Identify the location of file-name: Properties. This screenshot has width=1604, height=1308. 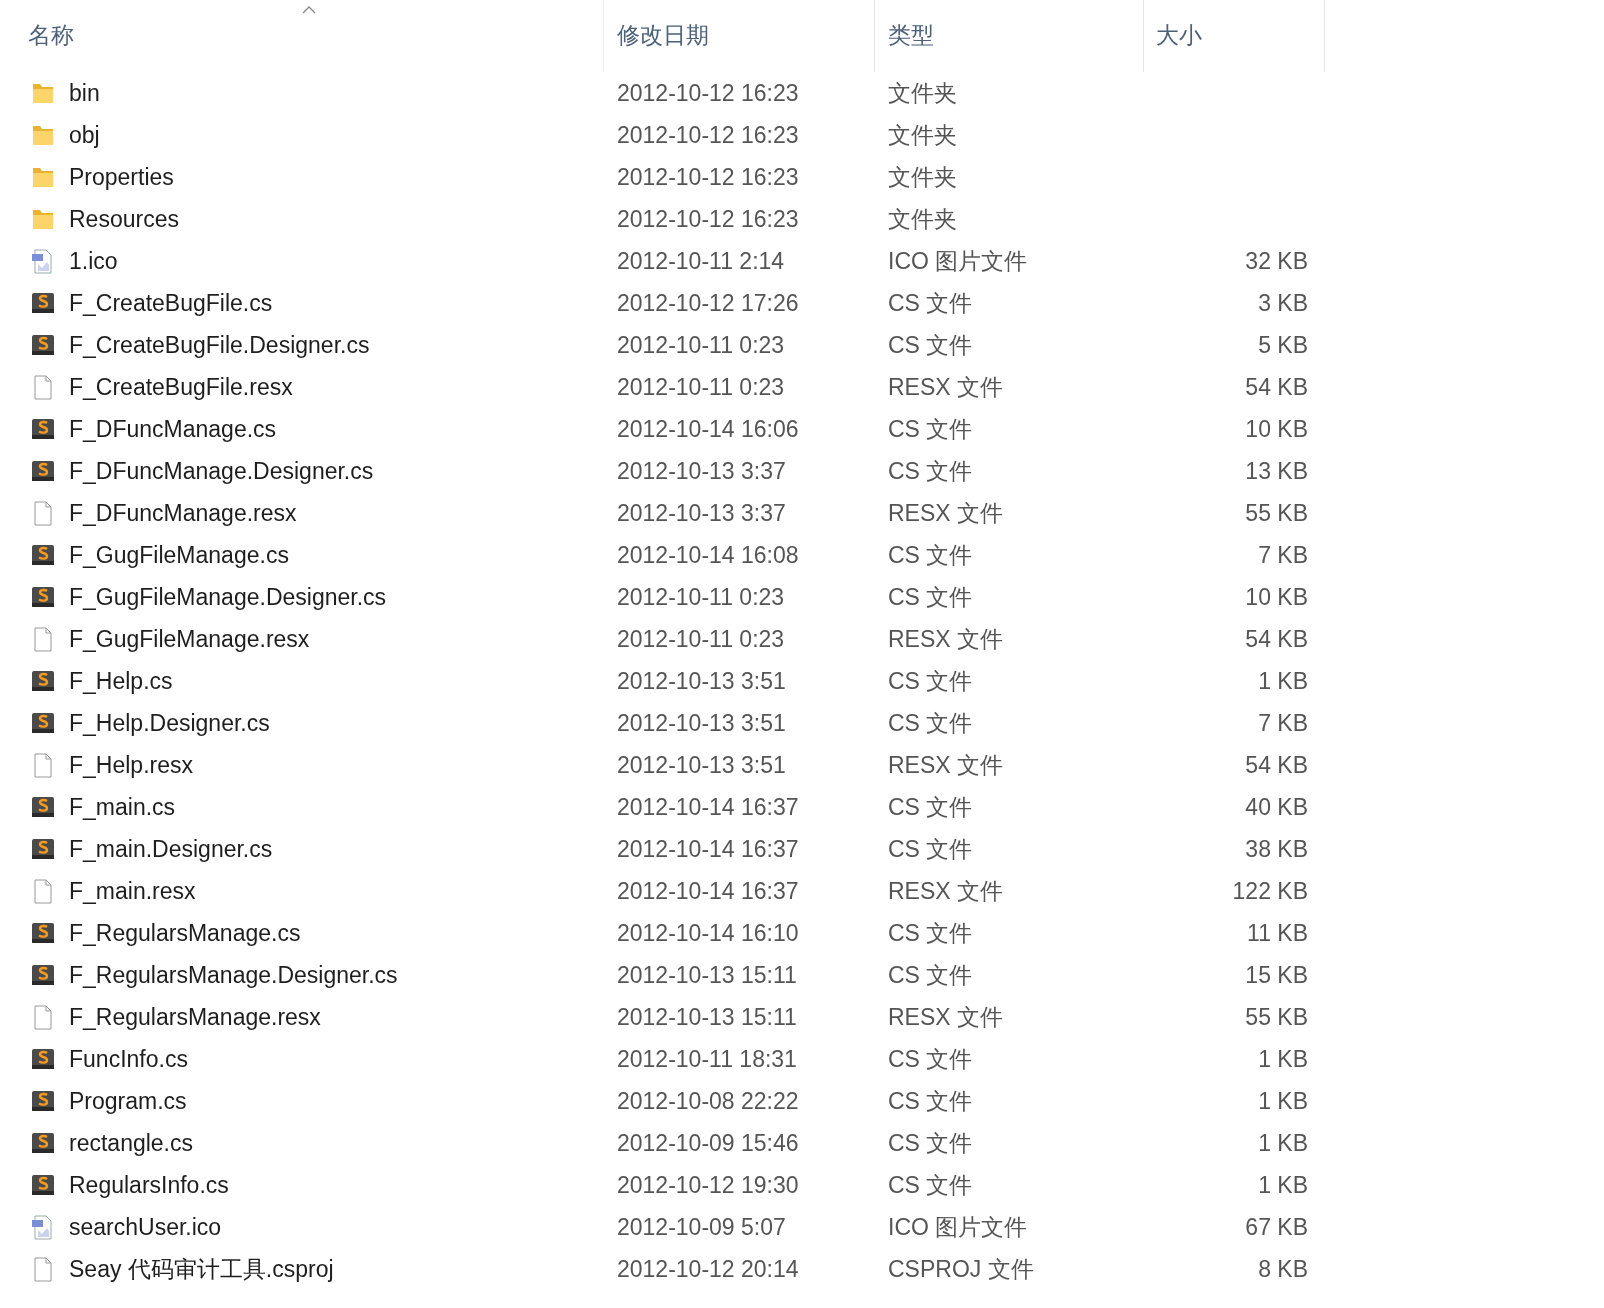
(121, 177).